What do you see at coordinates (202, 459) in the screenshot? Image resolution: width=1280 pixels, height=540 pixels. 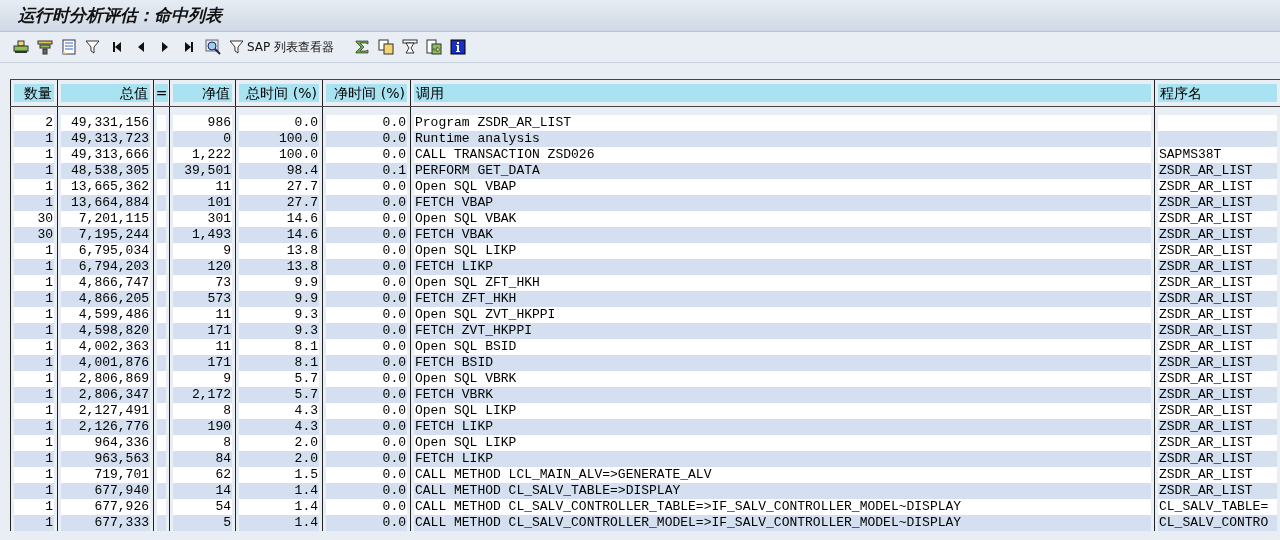 I see `net-value-cell: 84` at bounding box center [202, 459].